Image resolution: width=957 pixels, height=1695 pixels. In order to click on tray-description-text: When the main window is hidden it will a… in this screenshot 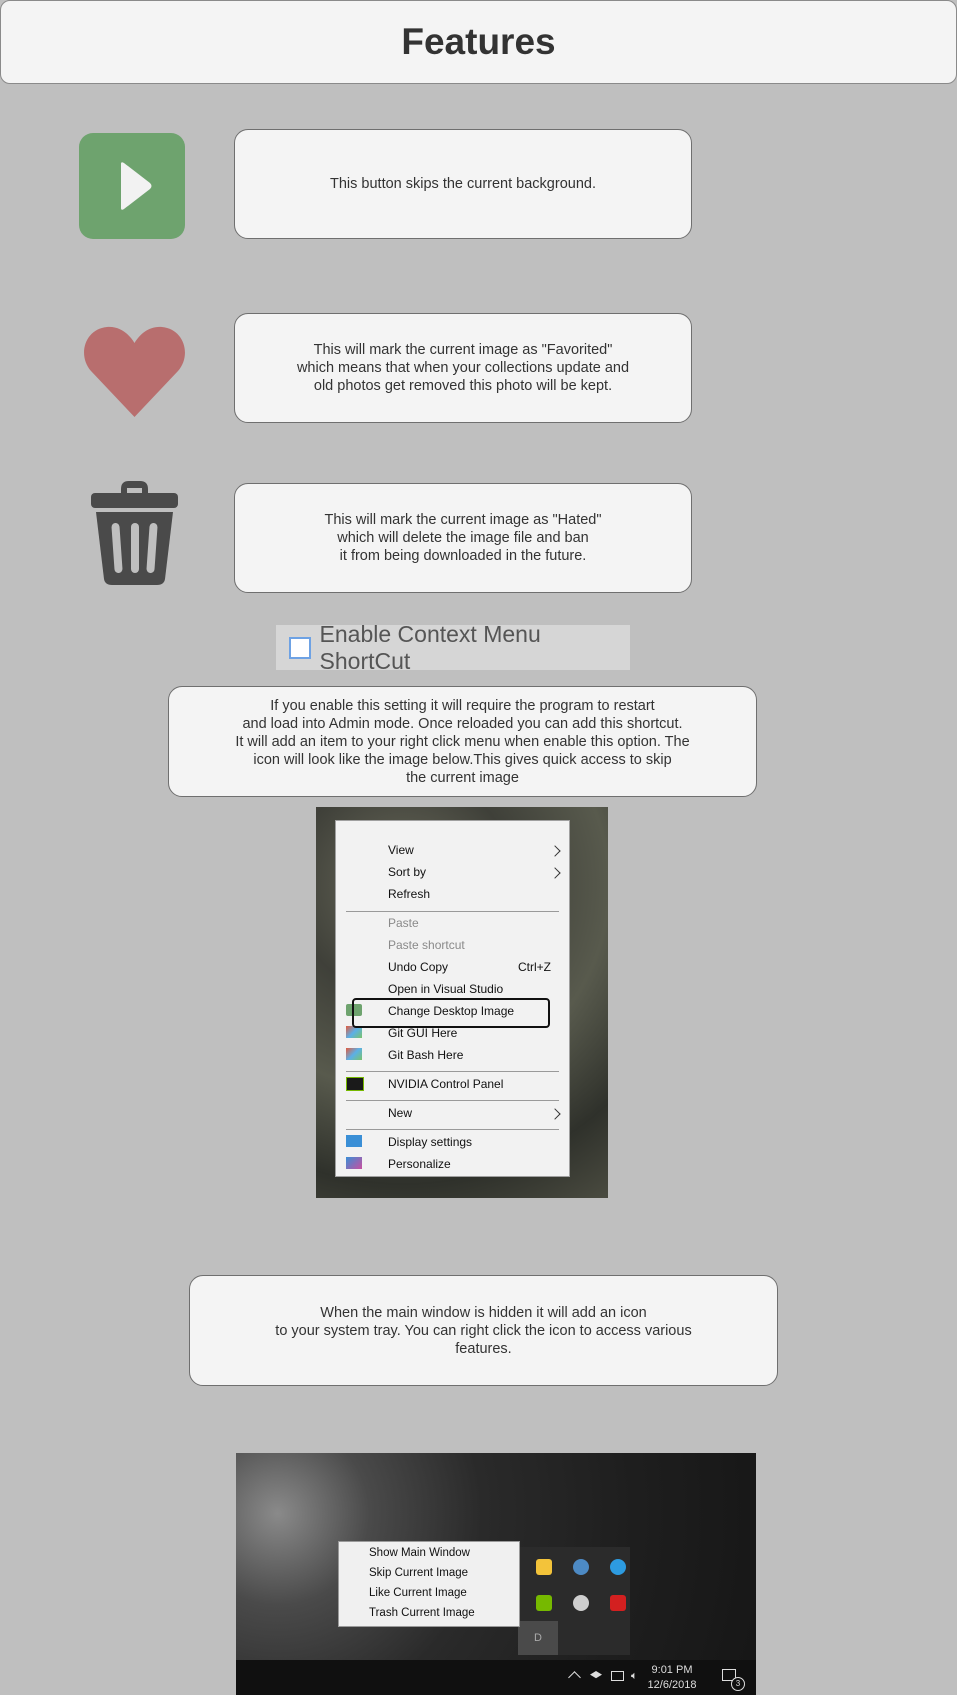, I will do `click(483, 1330)`.